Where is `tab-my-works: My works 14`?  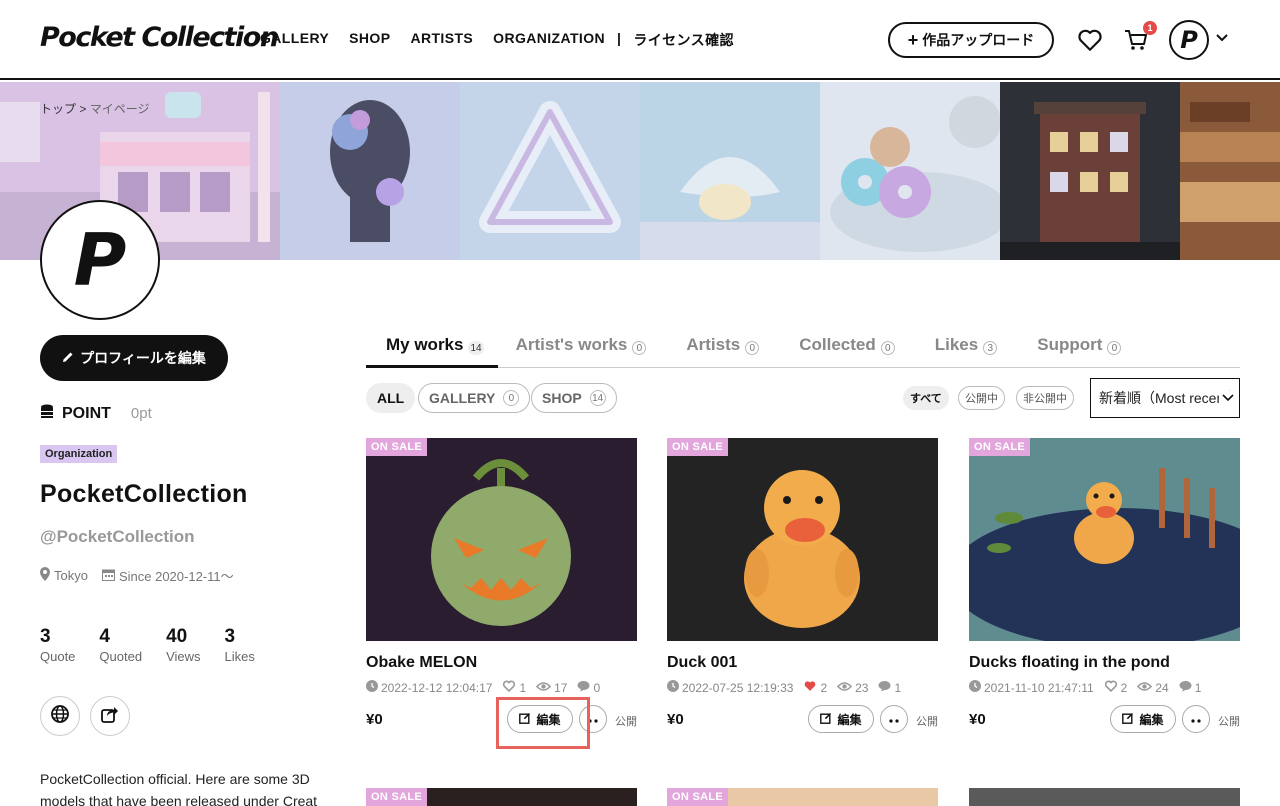 tab-my-works: My works 14 is located at coordinates (432, 349).